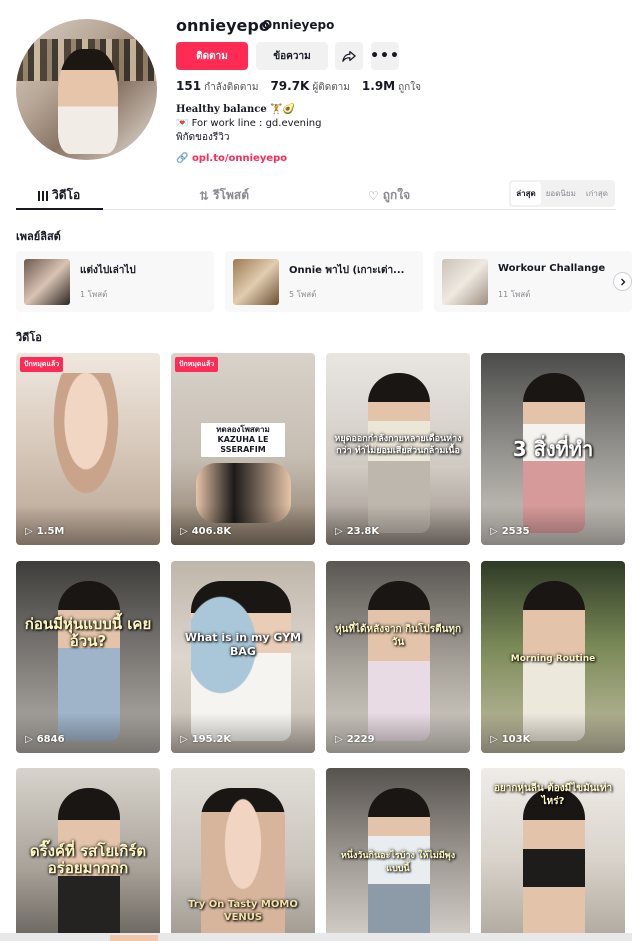  I want to click on sort-toggle: ล่าสุด ยอดนิยม เก่าสุด, so click(562, 193).